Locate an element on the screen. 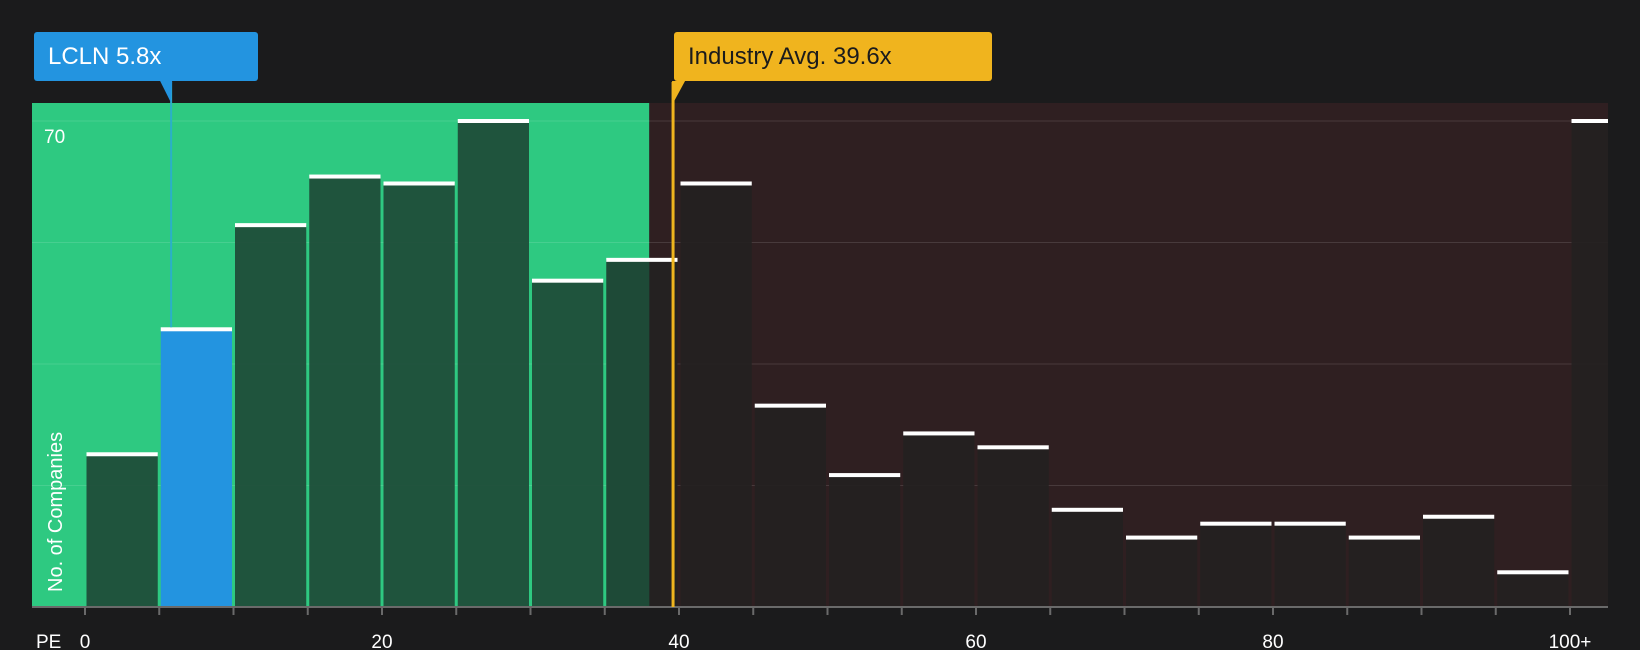 This screenshot has width=1640, height=650. company-pe-label: LCLN 5.8x is located at coordinates (105, 56).